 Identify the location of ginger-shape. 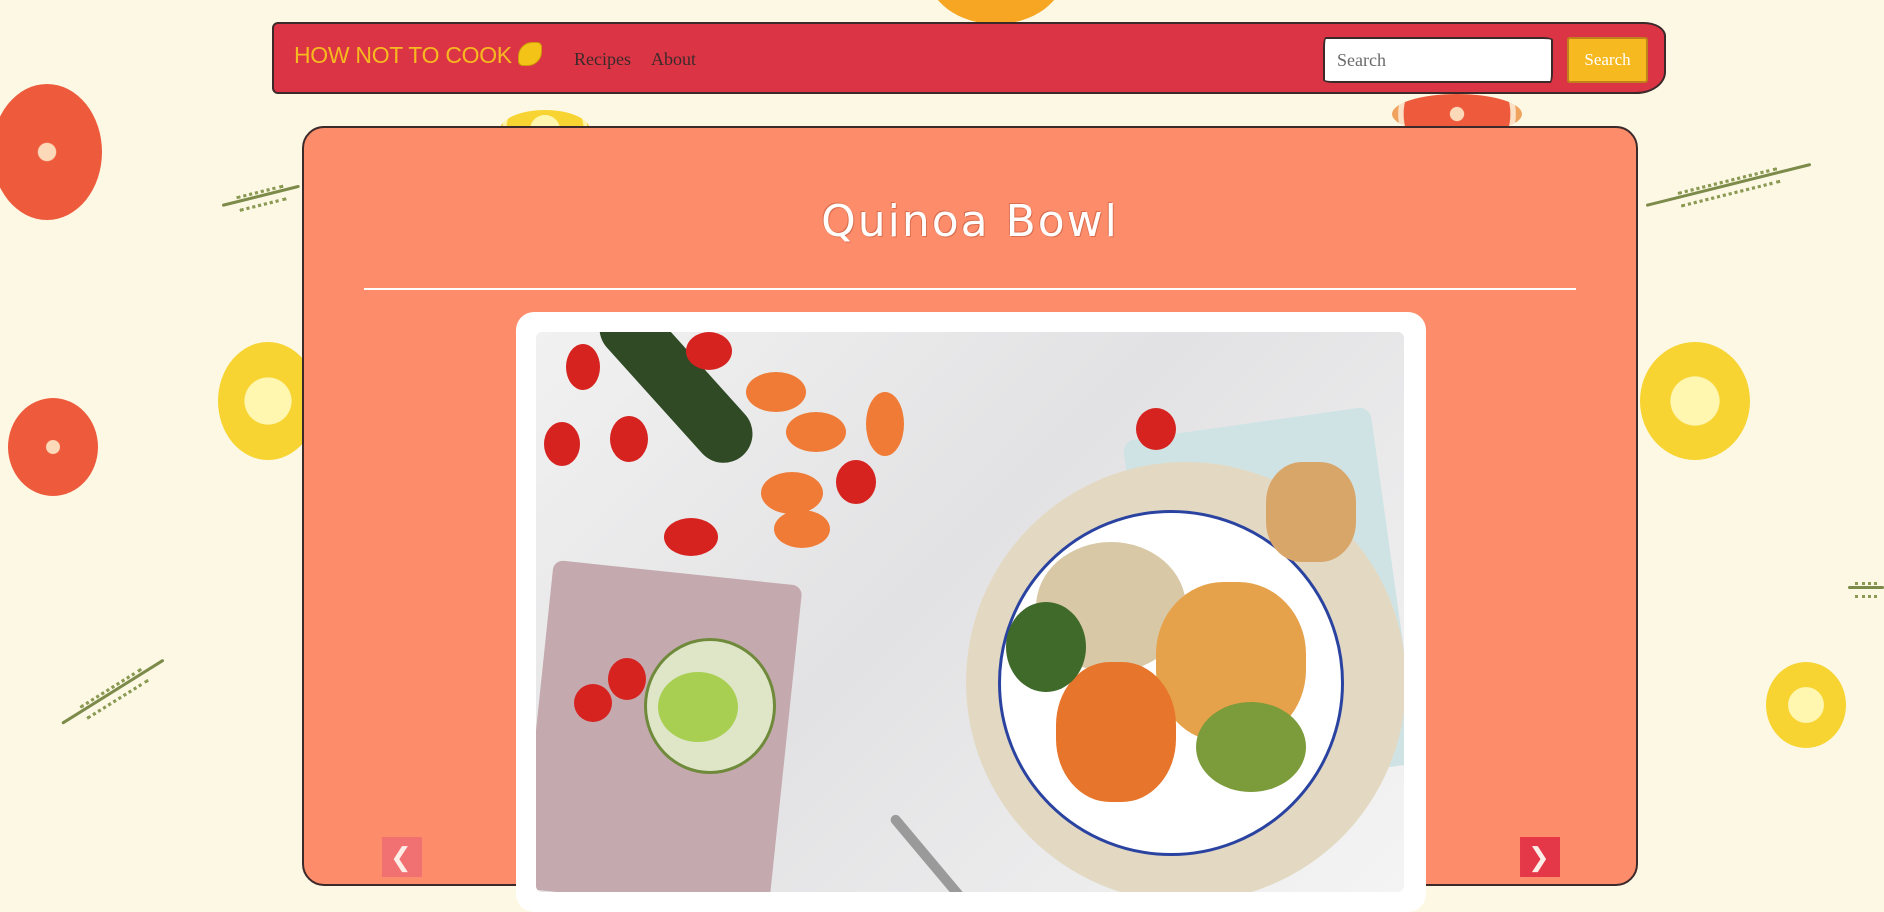
(1311, 512).